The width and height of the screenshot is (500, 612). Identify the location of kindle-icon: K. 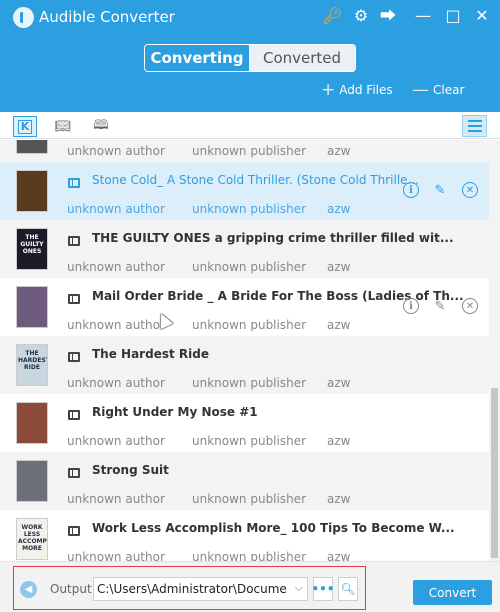
(25, 126).